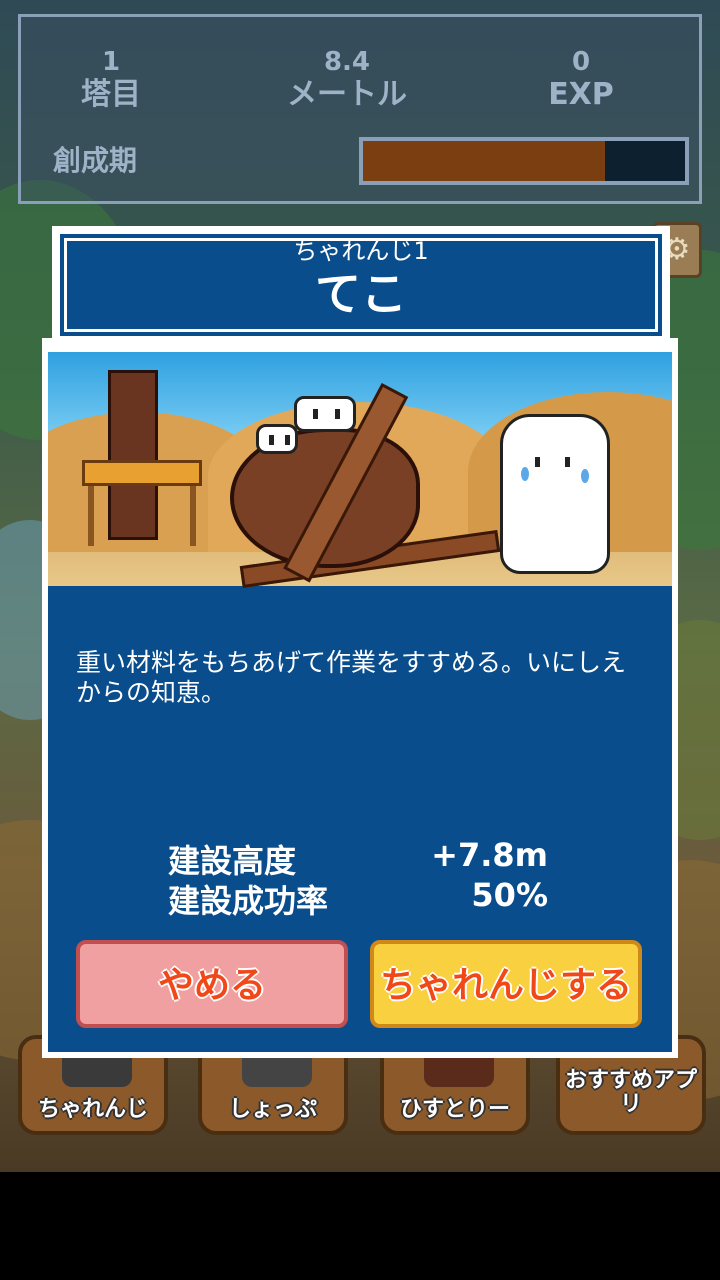 The image size is (720, 1280). Describe the element at coordinates (581, 94) in the screenshot. I see `exp-label: EXP` at that location.